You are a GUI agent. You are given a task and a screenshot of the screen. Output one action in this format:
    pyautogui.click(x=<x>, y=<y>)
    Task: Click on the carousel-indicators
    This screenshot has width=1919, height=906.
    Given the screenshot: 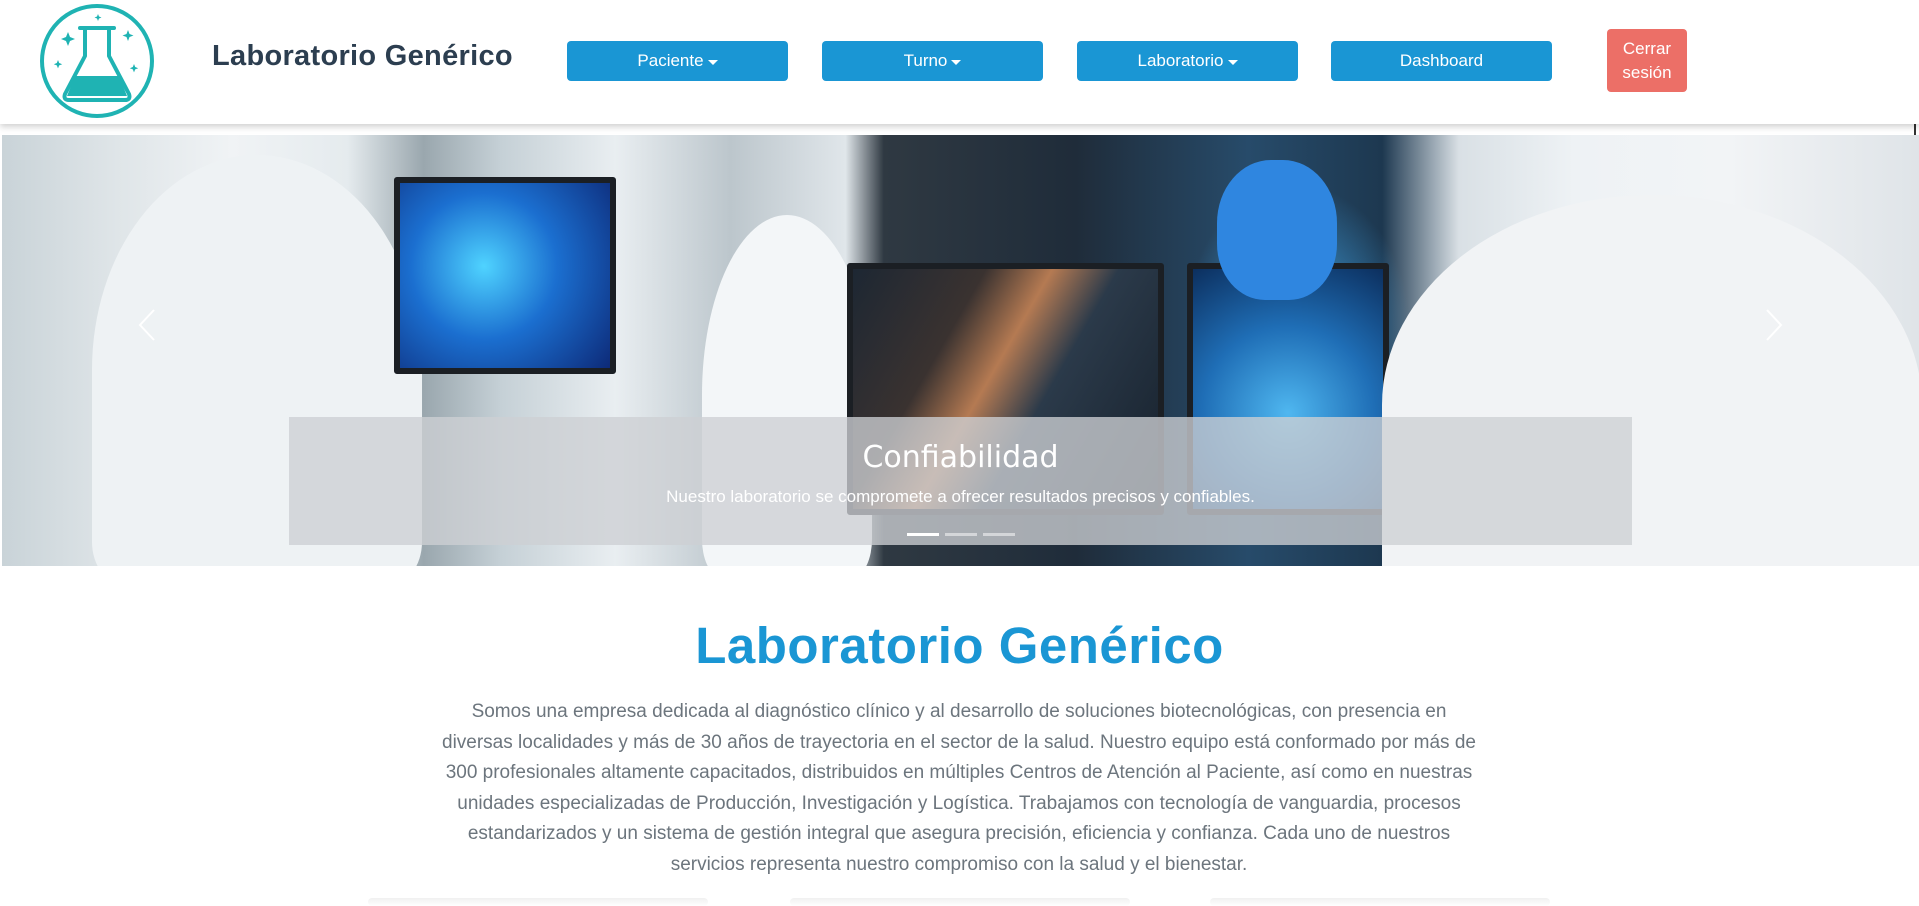 What is the action you would take?
    pyautogui.click(x=960, y=534)
    